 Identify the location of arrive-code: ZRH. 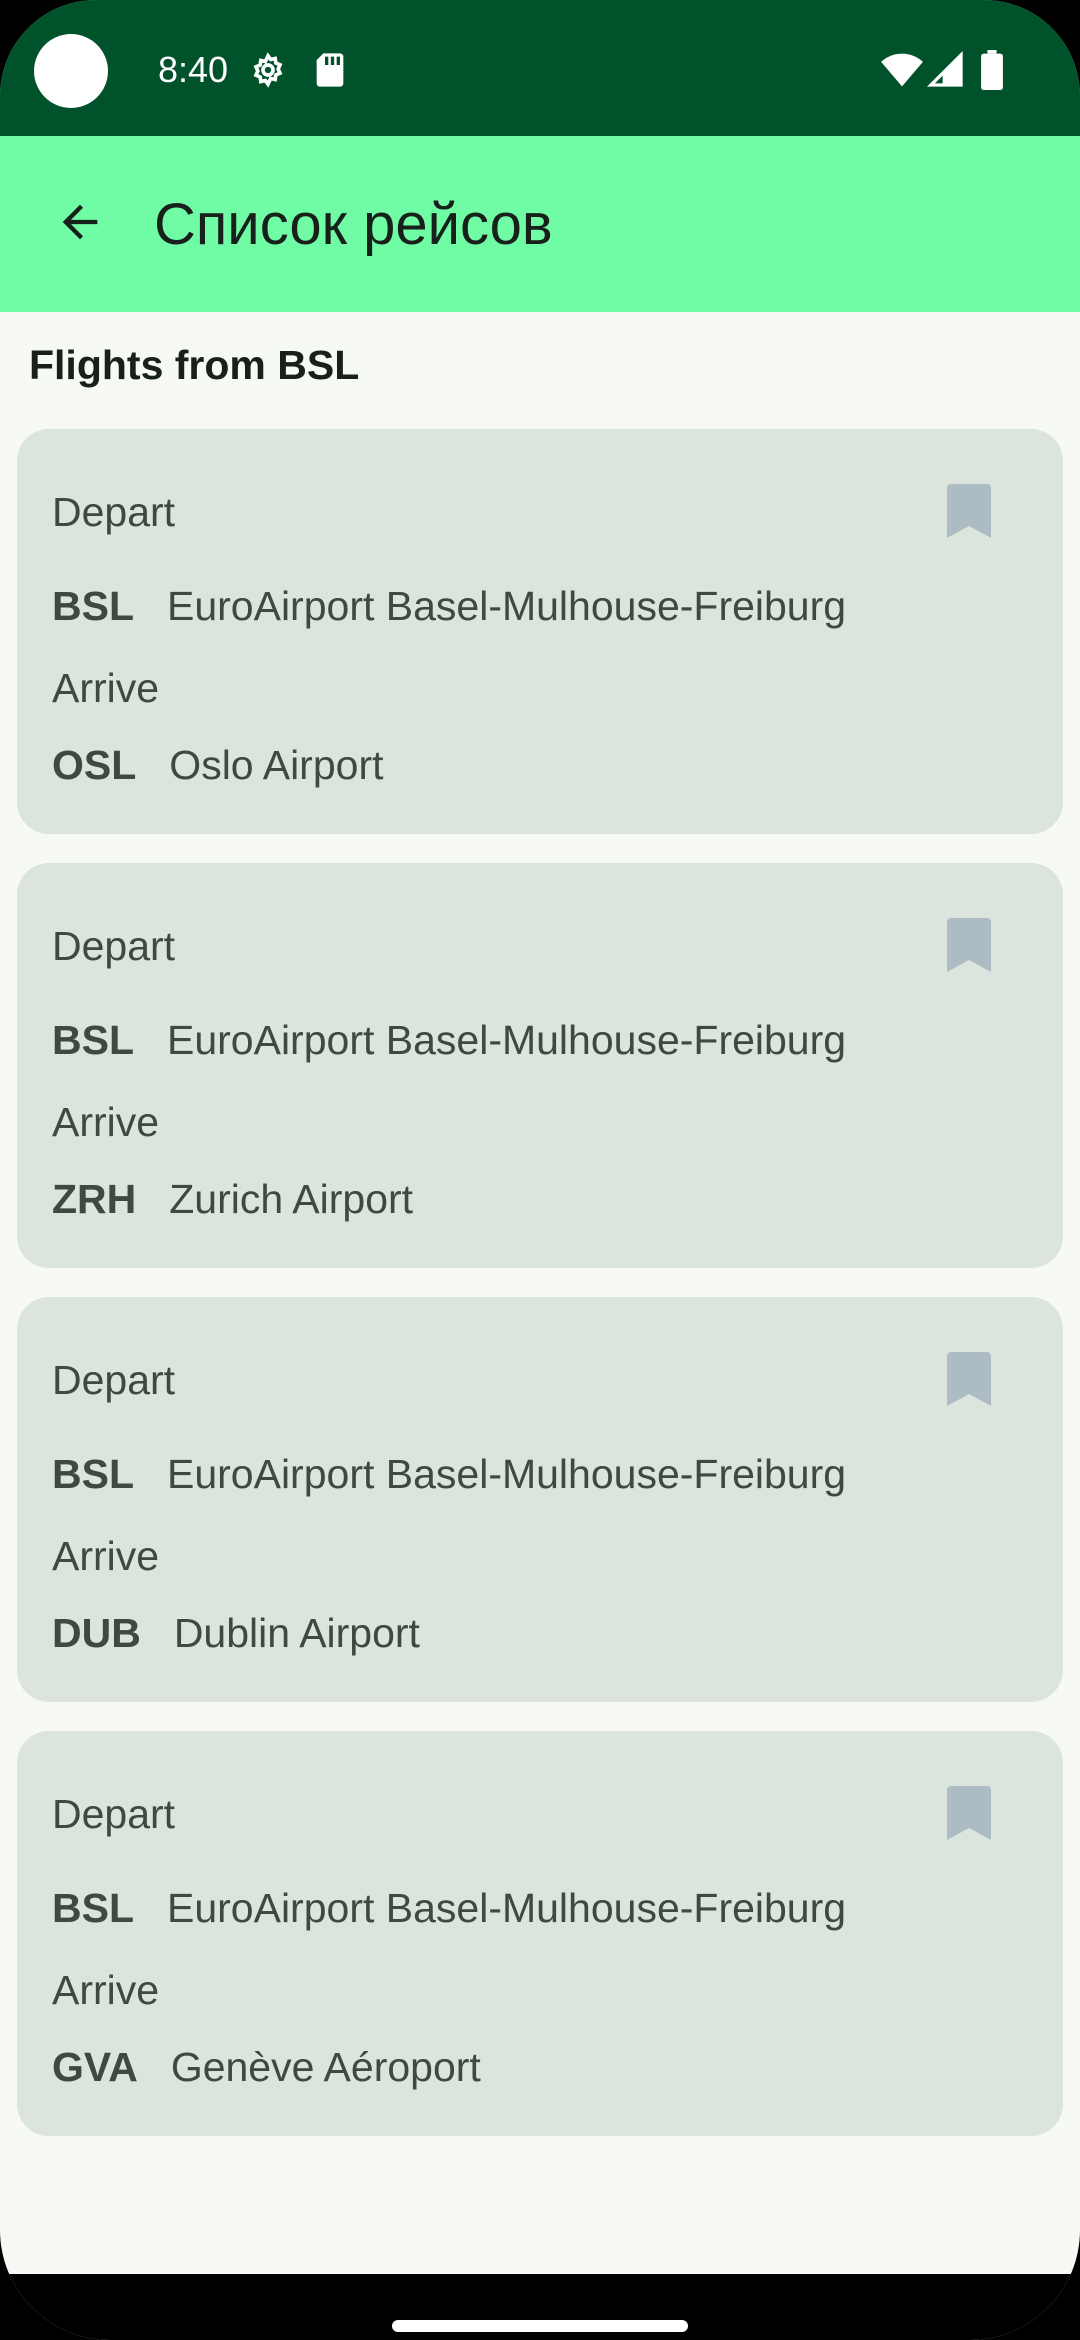
(94, 1199).